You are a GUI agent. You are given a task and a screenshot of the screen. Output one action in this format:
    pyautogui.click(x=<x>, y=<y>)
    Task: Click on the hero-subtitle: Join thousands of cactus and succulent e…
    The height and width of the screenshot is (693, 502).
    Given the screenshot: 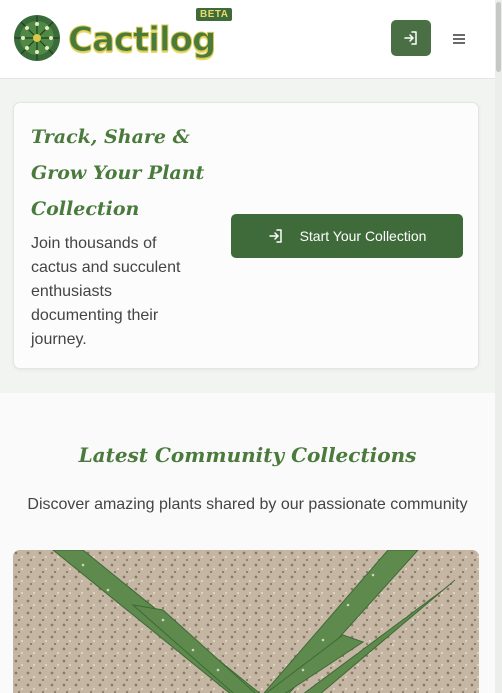 What is the action you would take?
    pyautogui.click(x=106, y=291)
    